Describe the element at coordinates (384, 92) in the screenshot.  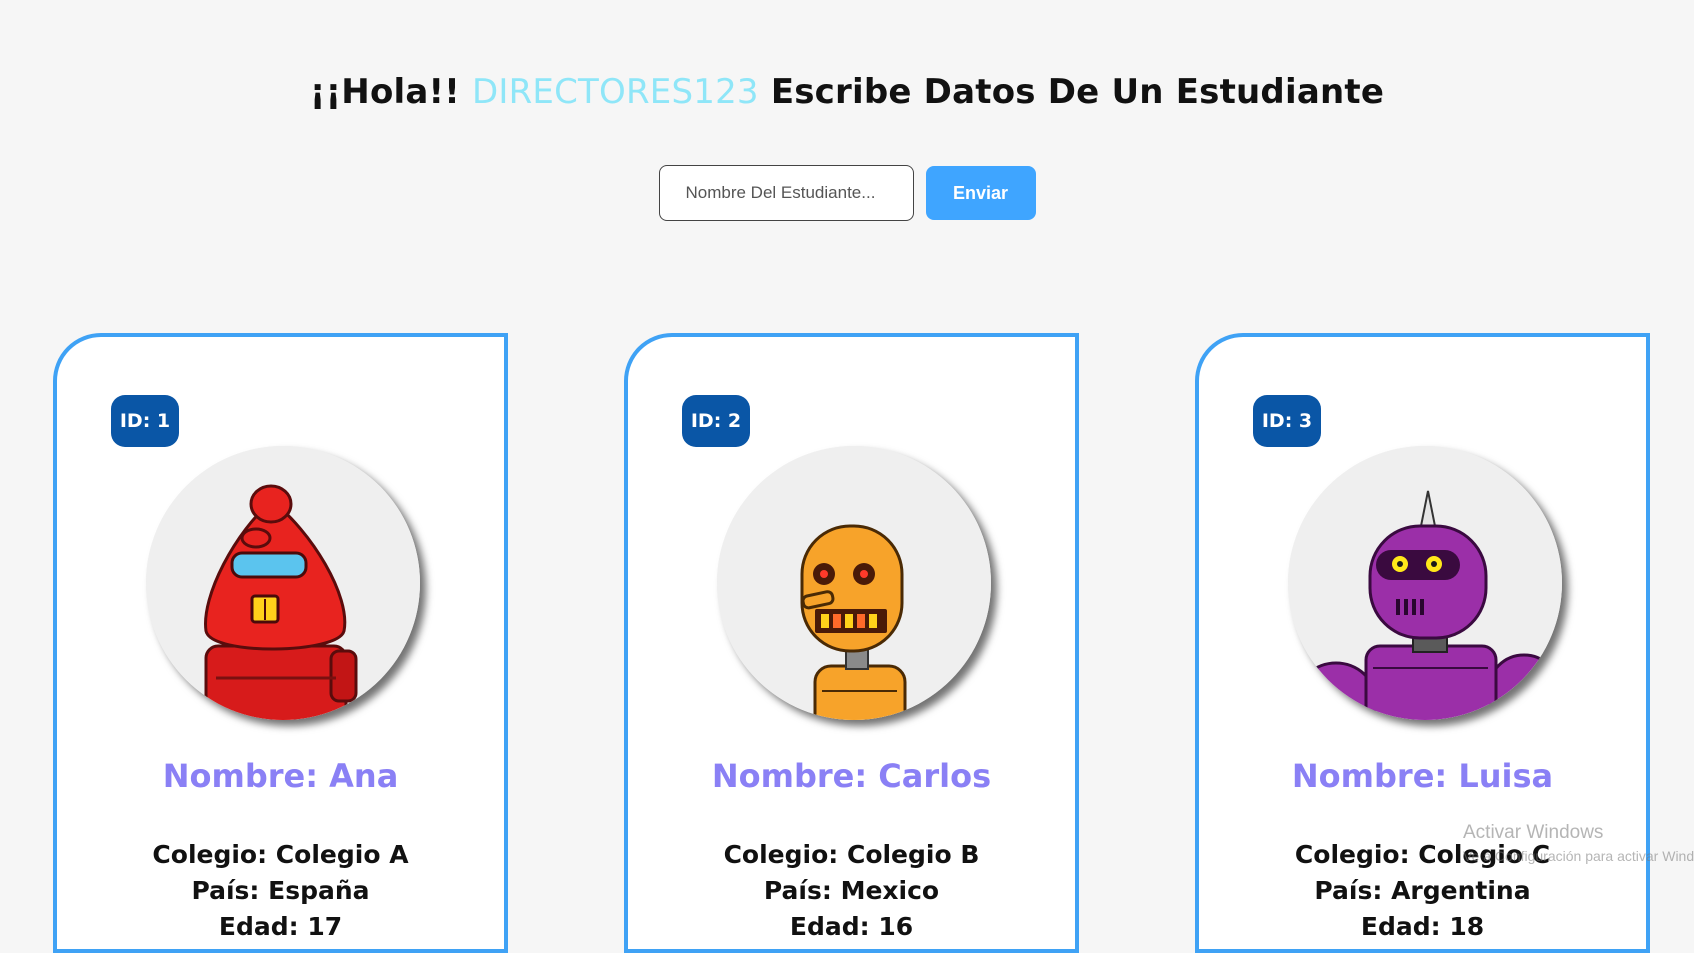
I see `greeting-text: ¡¡Hola!!` at that location.